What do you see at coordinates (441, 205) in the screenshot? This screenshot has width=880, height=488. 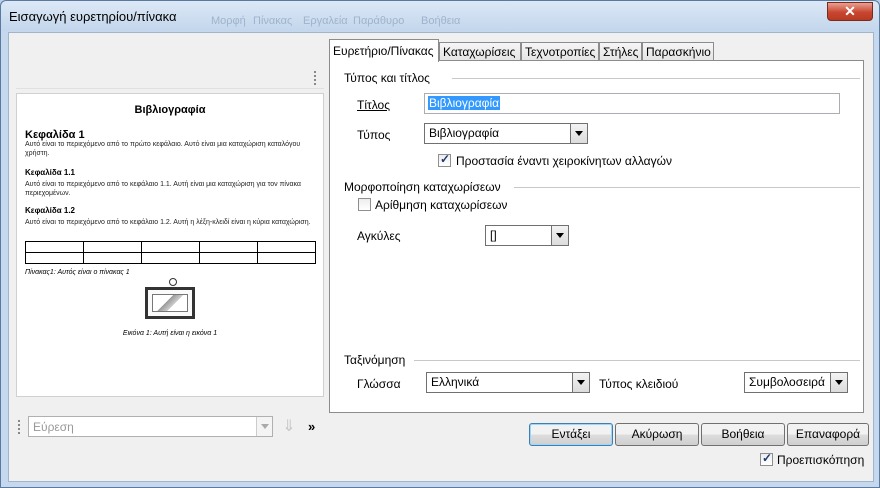 I see `numbering-label: Αρίθμηση καταχωρίσεων` at bounding box center [441, 205].